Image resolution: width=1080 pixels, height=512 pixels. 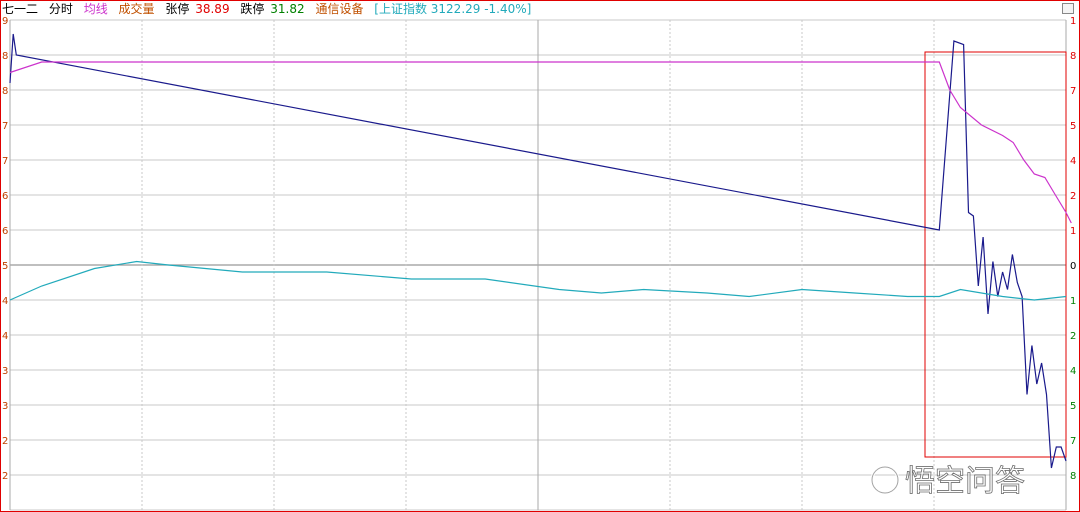 What do you see at coordinates (1073, 249) in the screenshot?
I see `right-axis: 1 8 7 5 4 2 1 0 1 2 4 5 7 8` at bounding box center [1073, 249].